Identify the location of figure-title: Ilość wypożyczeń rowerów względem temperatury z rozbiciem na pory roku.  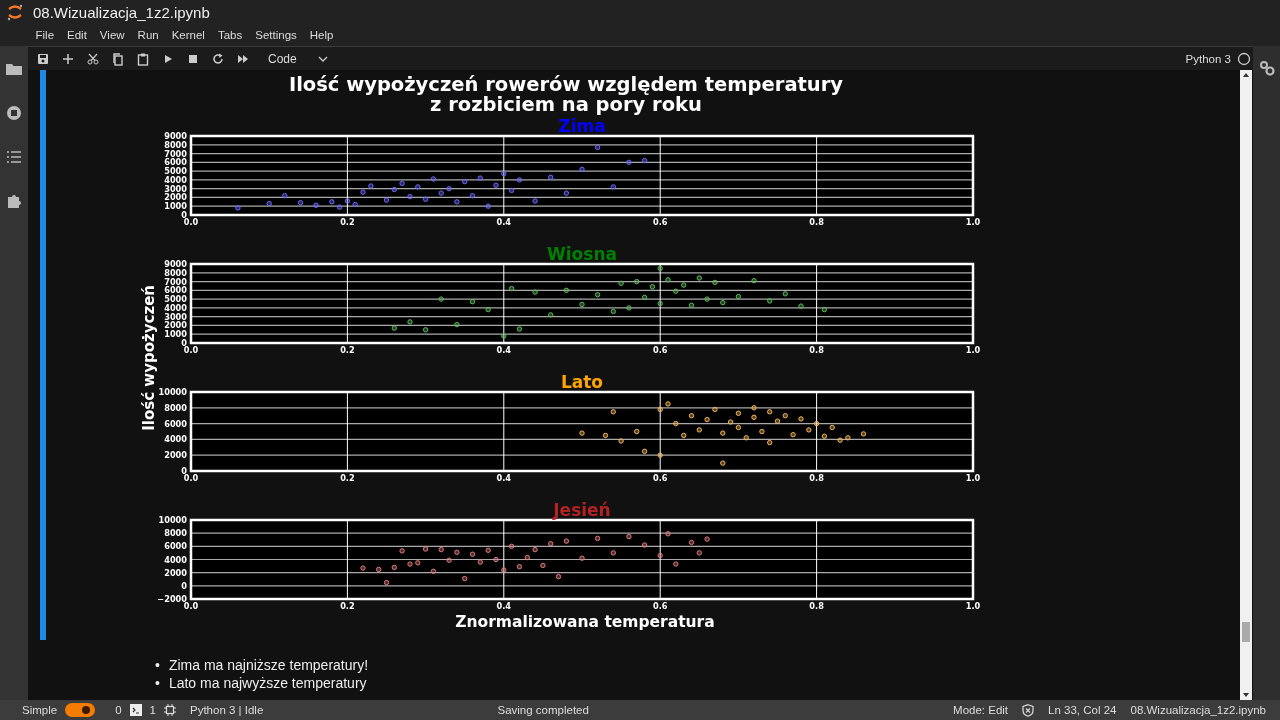
(566, 95).